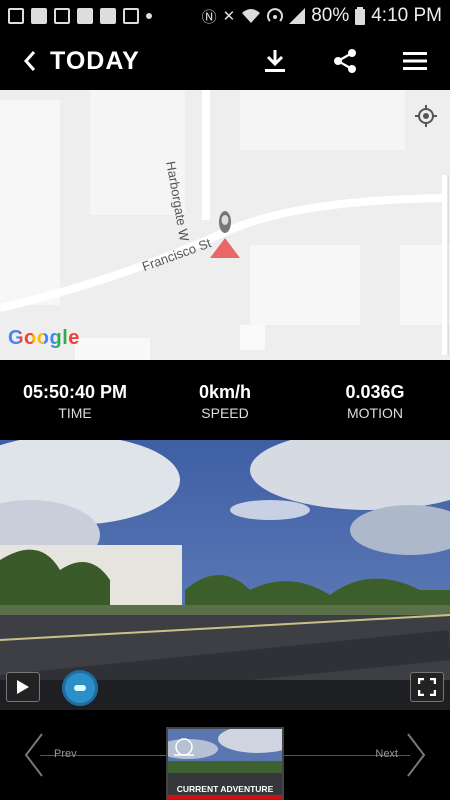 This screenshot has height=800, width=450. I want to click on notification-icons, so click(80, 16).